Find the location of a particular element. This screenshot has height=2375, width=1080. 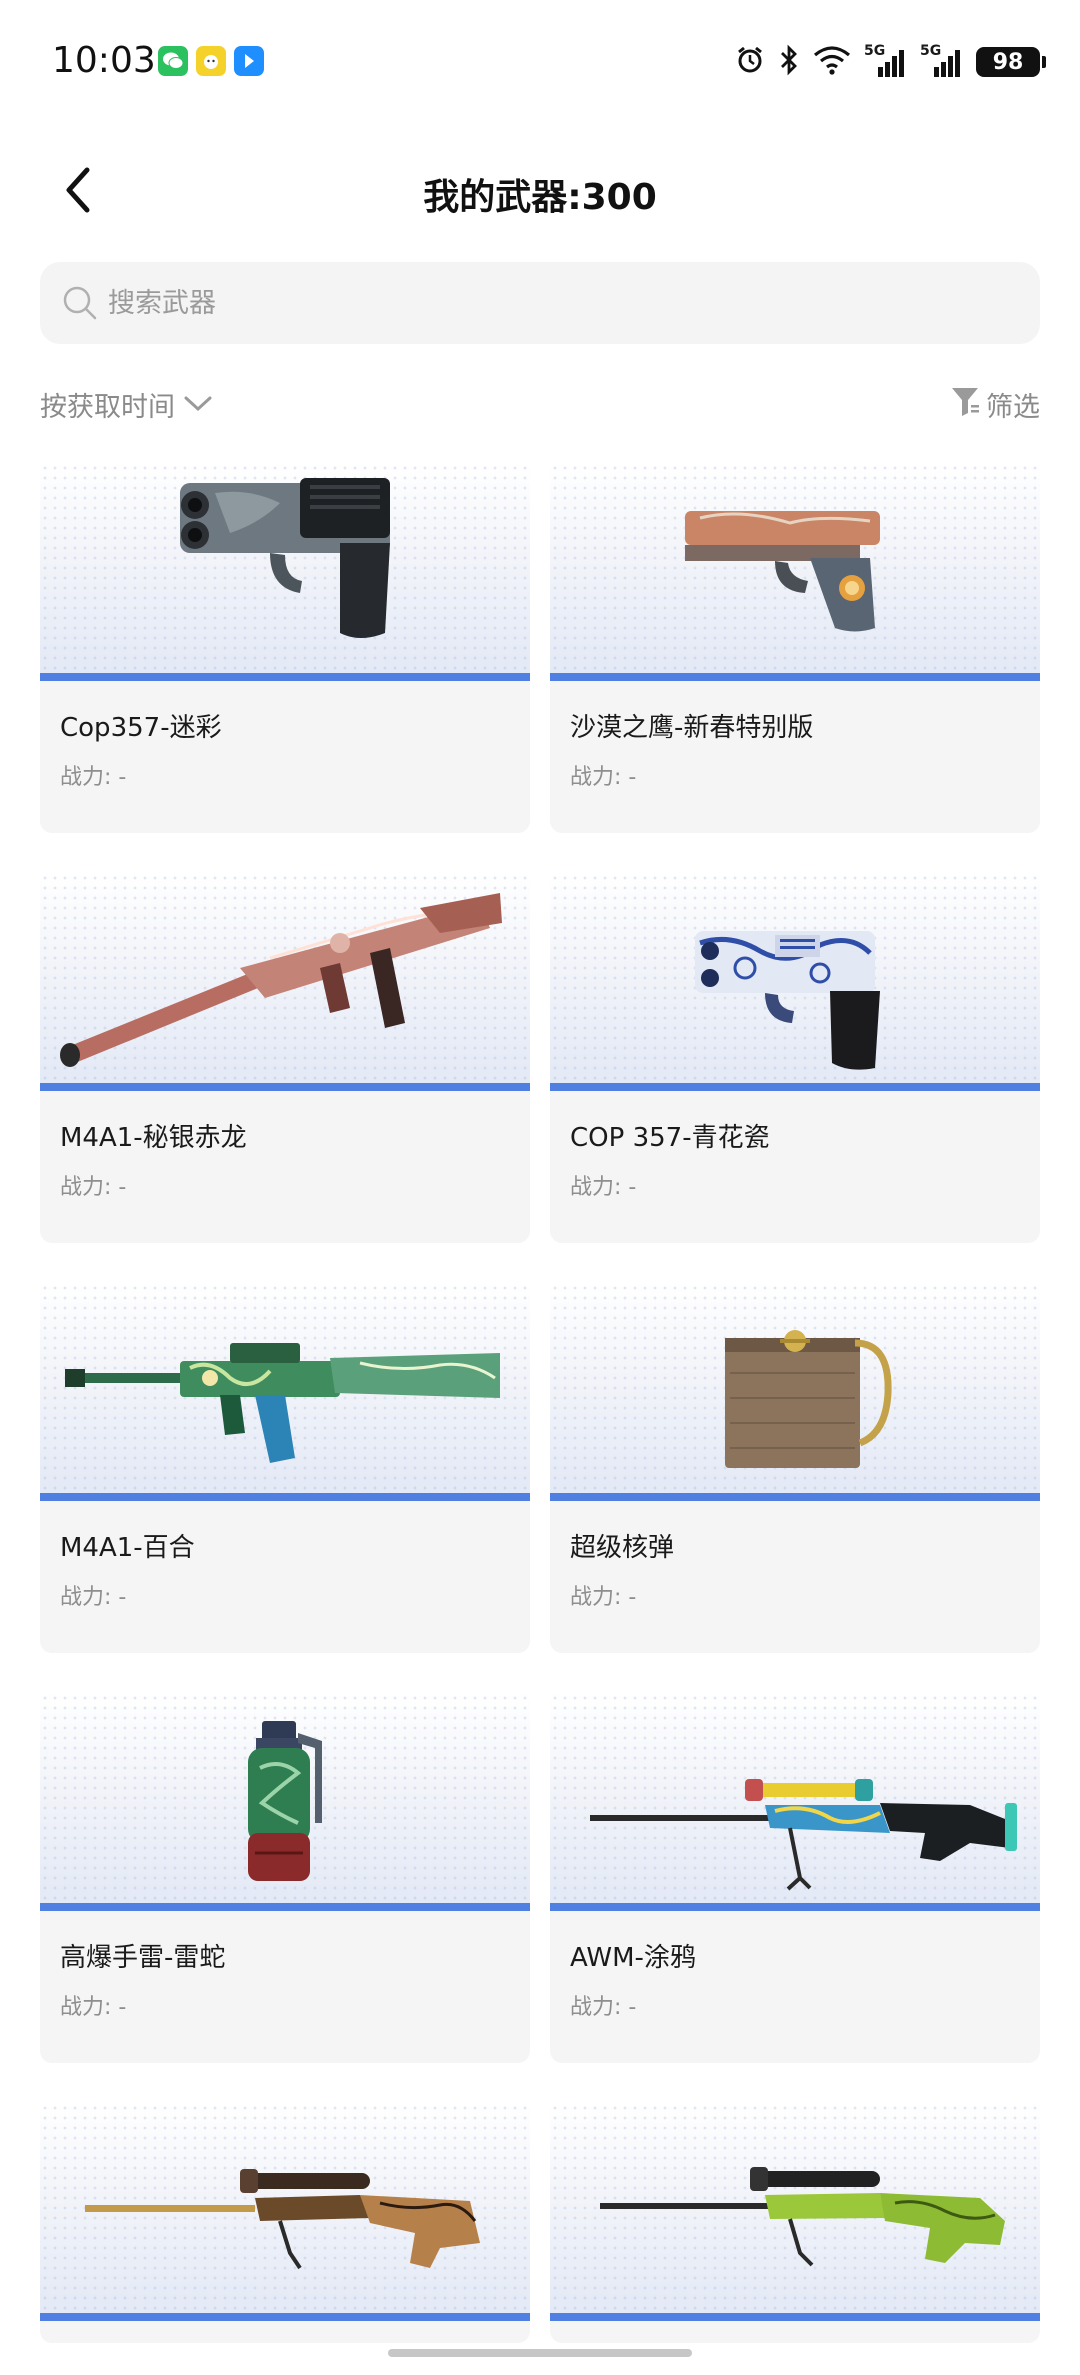

status-indicators: 5G 5G 98 is located at coordinates (890, 61).